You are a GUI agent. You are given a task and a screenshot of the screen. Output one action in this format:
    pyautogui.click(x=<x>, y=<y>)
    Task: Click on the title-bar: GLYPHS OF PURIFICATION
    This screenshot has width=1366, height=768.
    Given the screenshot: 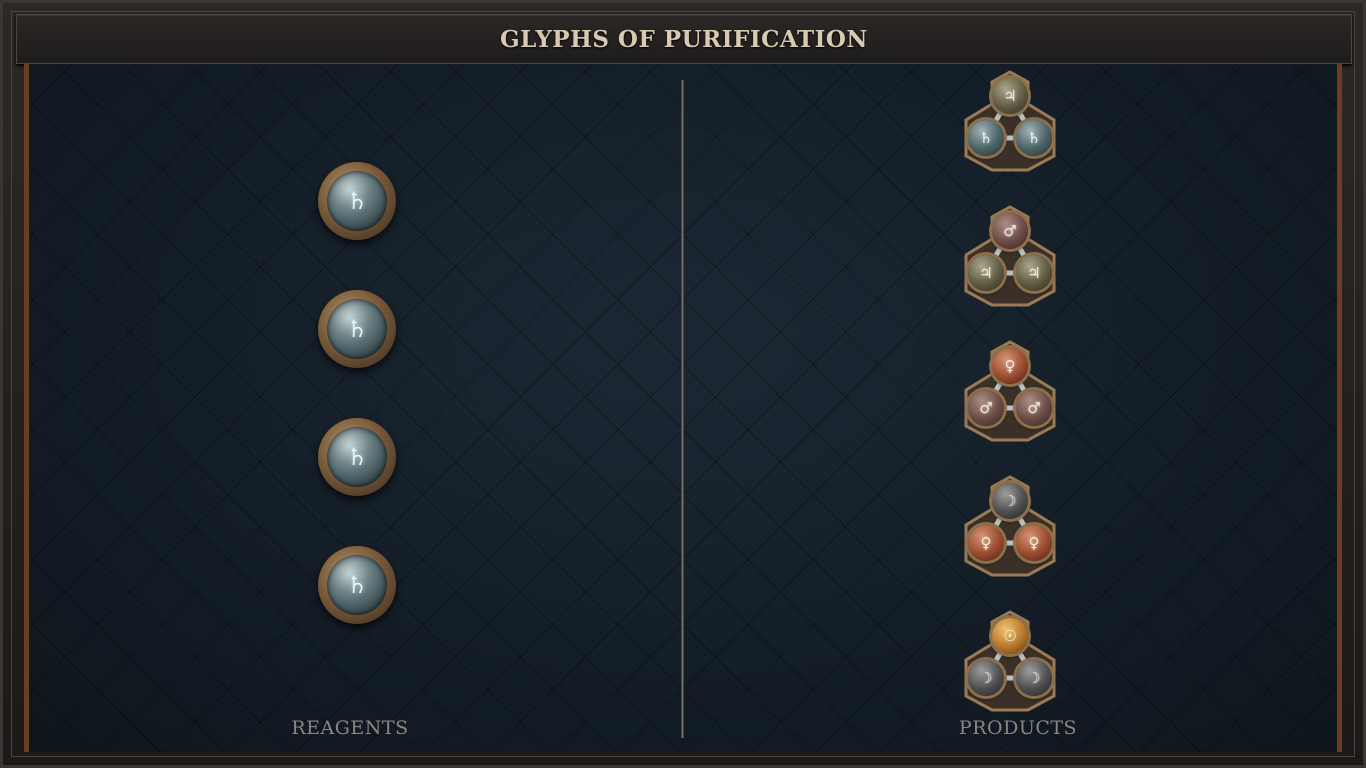 What is the action you would take?
    pyautogui.click(x=684, y=39)
    